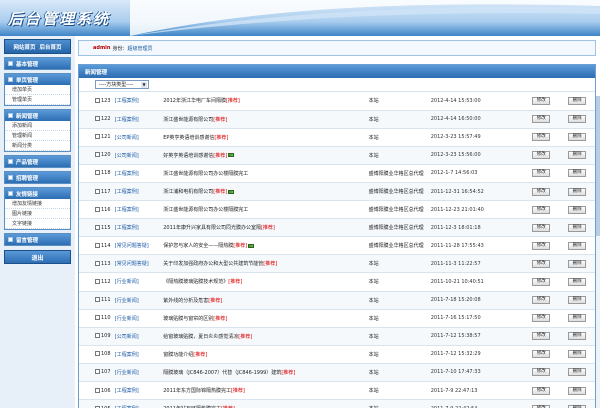  What do you see at coordinates (37, 239) in the screenshot?
I see `sidebar-group-header: 留言管理` at bounding box center [37, 239].